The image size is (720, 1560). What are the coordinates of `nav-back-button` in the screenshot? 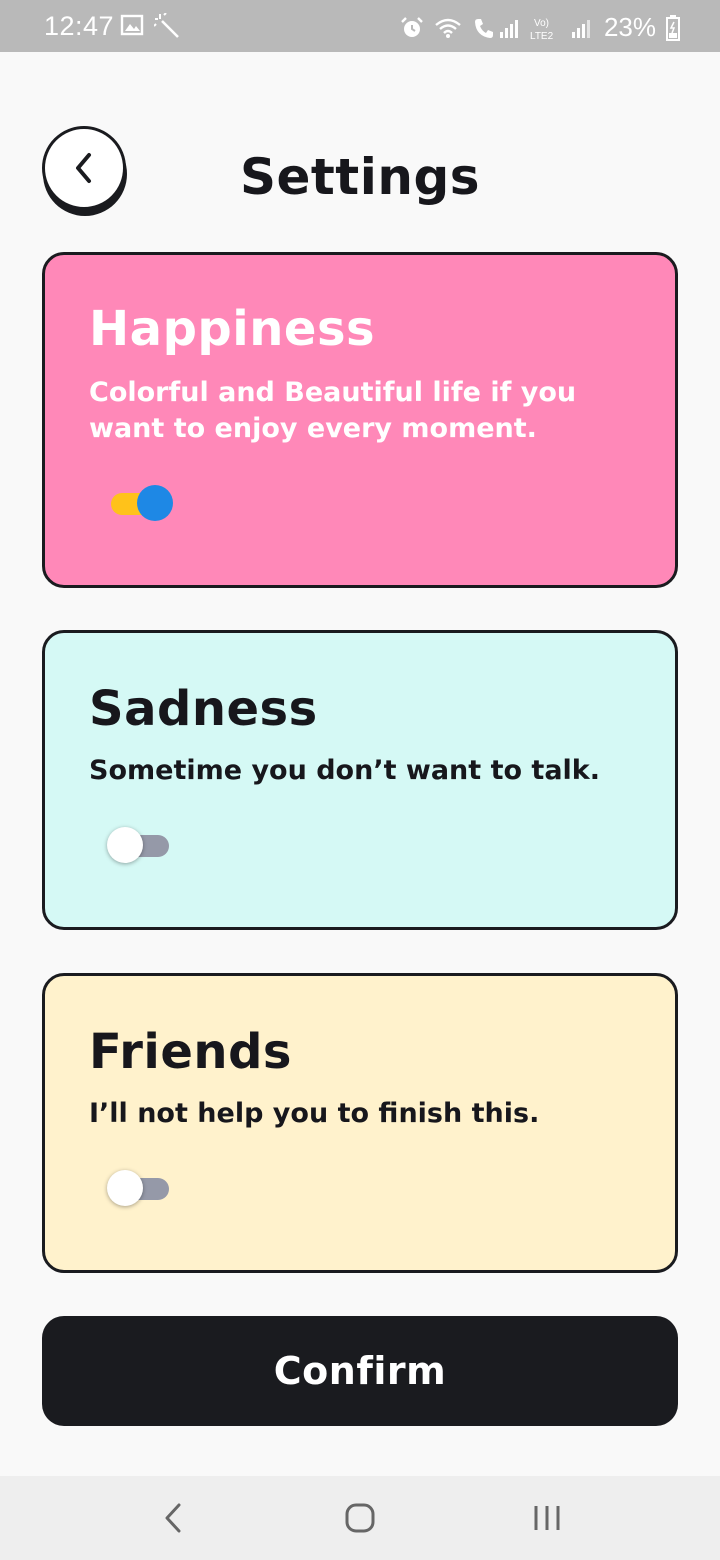 It's located at (173, 1518).